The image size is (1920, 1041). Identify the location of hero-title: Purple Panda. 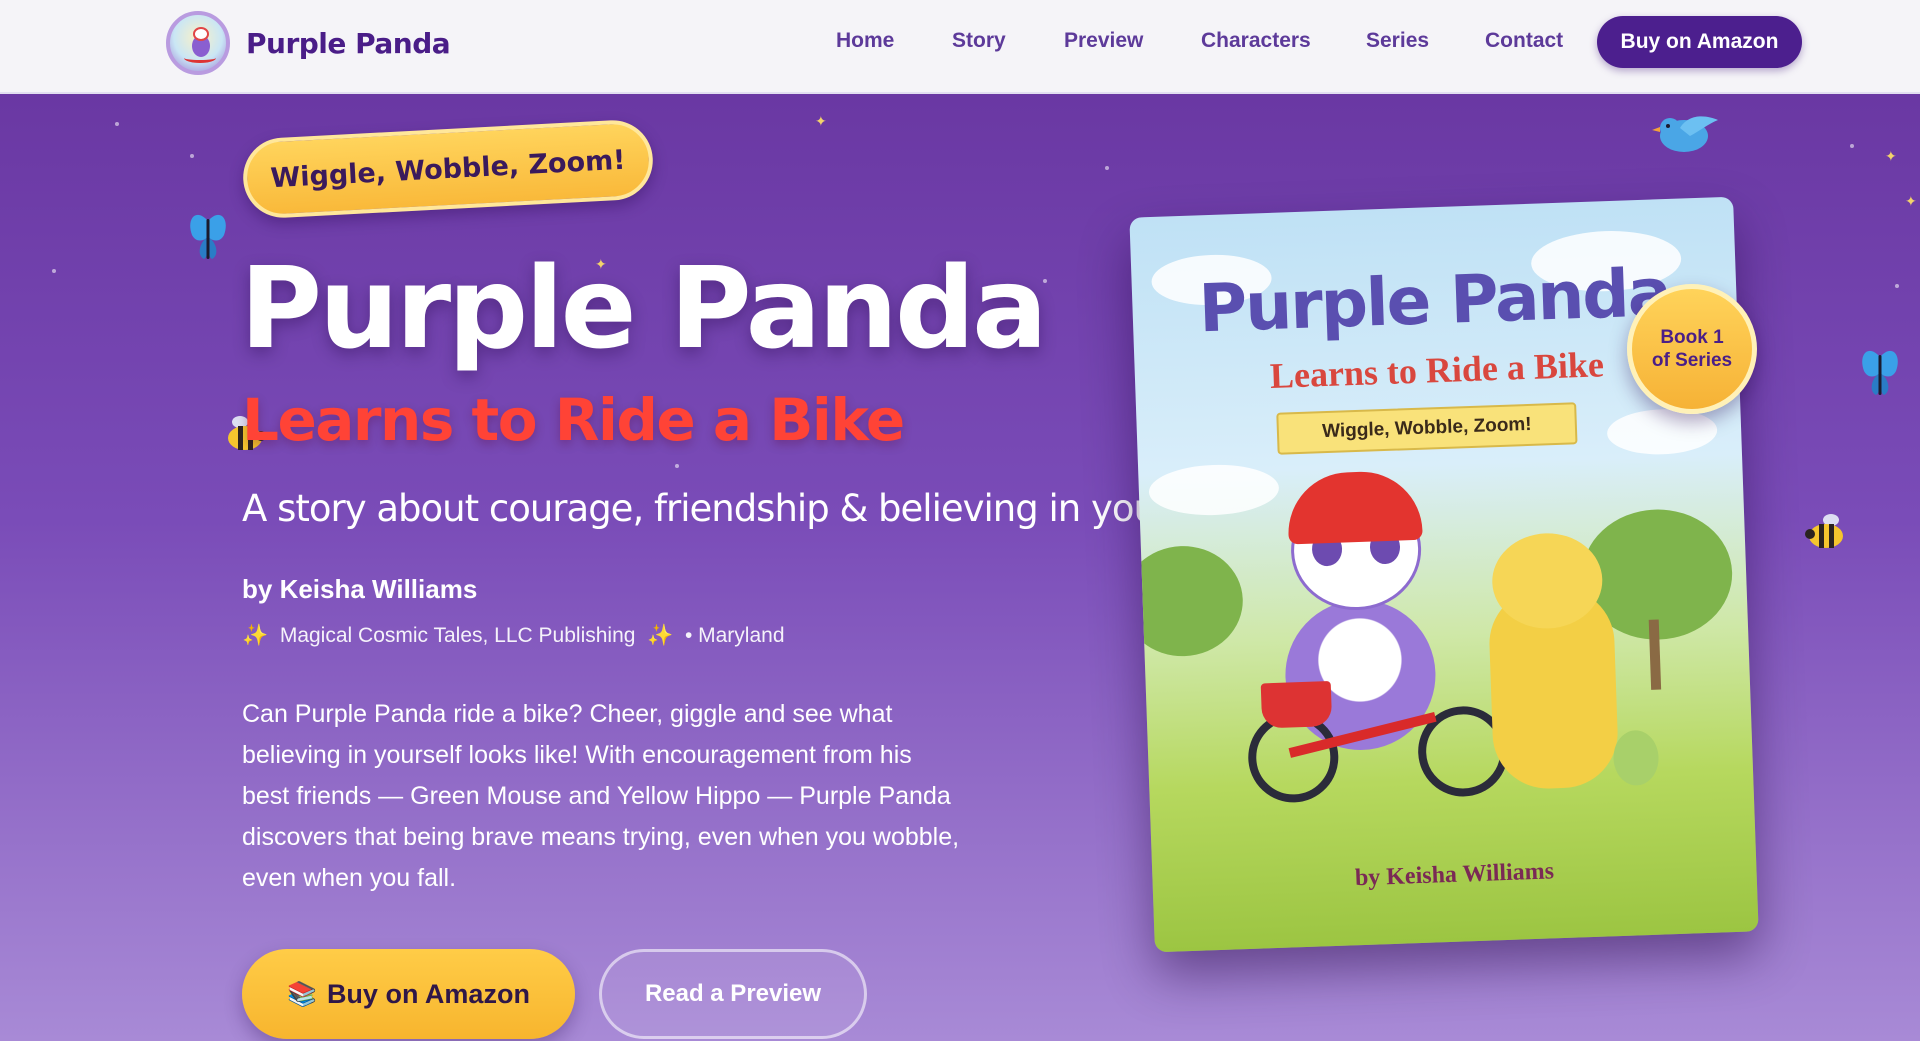
(644, 309).